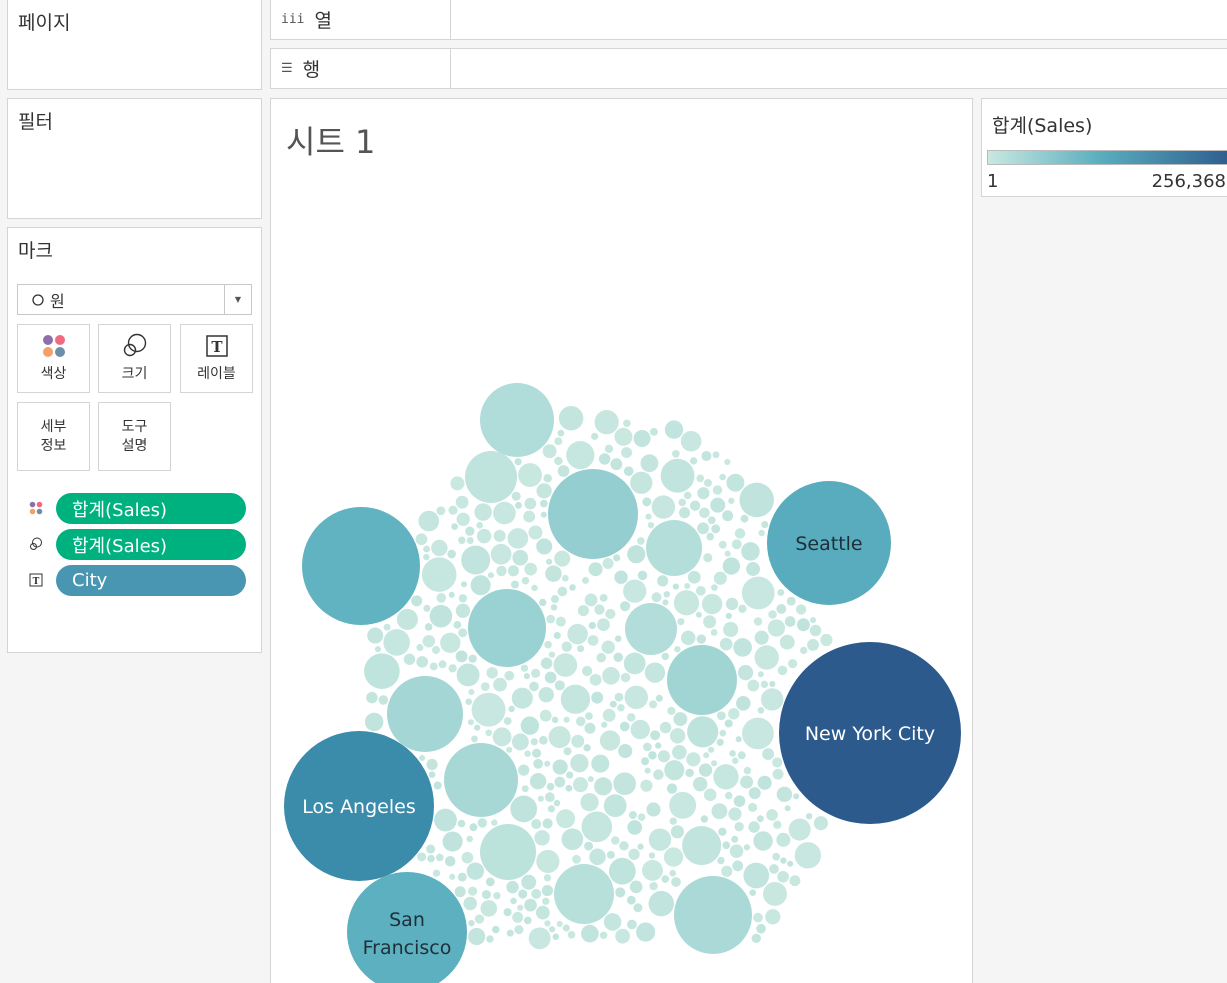 The width and height of the screenshot is (1227, 983). I want to click on size-sales-pill: 합계(Sales), so click(151, 544).